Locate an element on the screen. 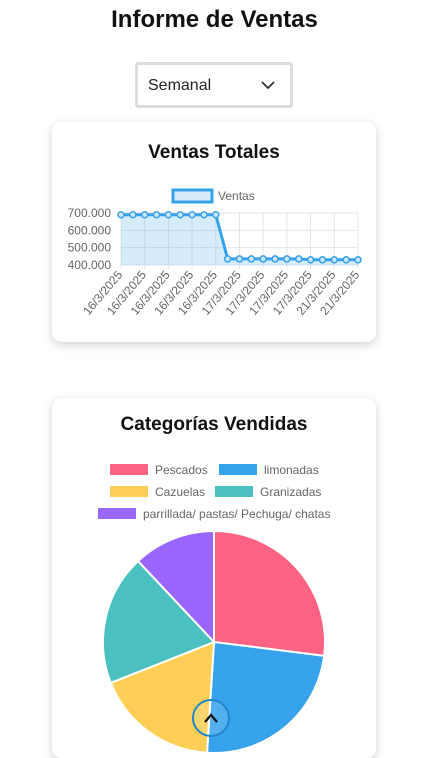 The width and height of the screenshot is (429, 758). scroll-top-button is located at coordinates (211, 718).